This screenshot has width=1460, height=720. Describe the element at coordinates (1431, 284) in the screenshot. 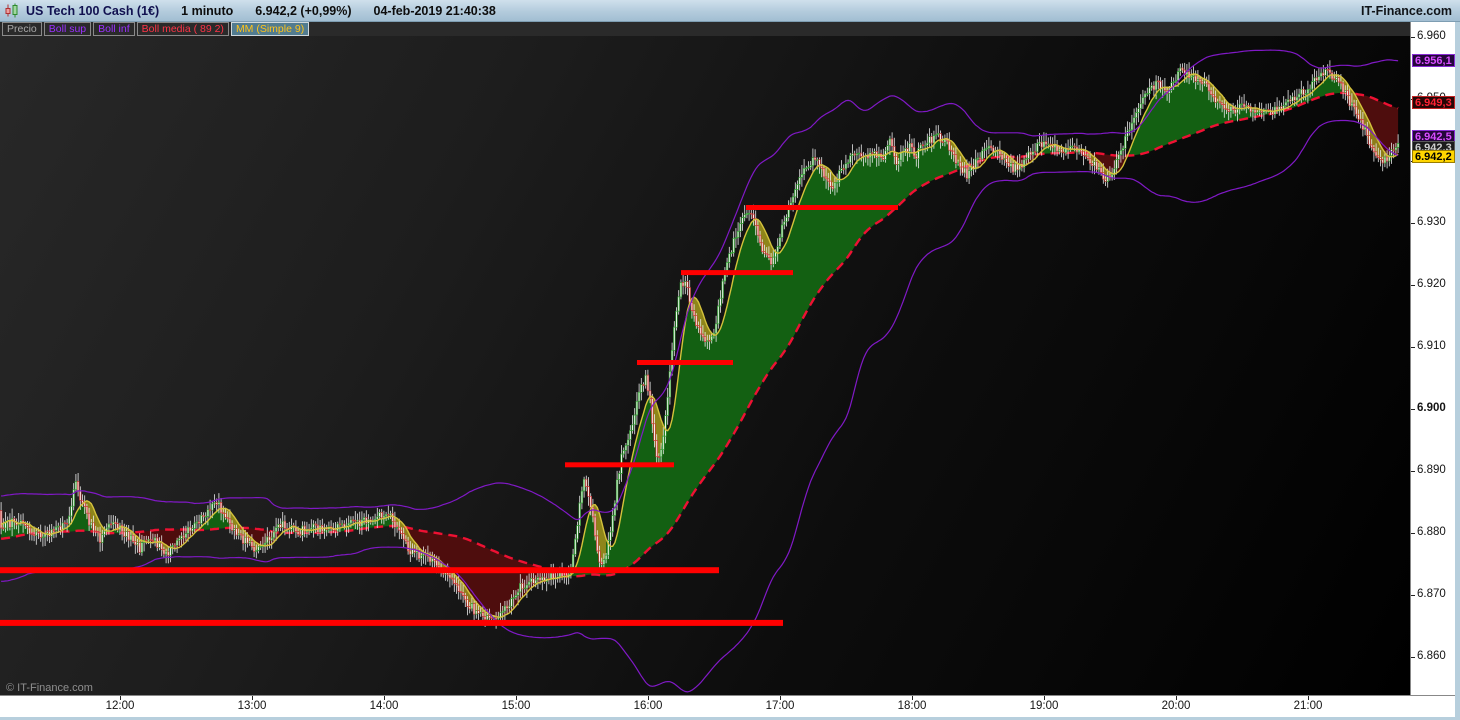

I see `price-tick-label: 6.920` at that location.